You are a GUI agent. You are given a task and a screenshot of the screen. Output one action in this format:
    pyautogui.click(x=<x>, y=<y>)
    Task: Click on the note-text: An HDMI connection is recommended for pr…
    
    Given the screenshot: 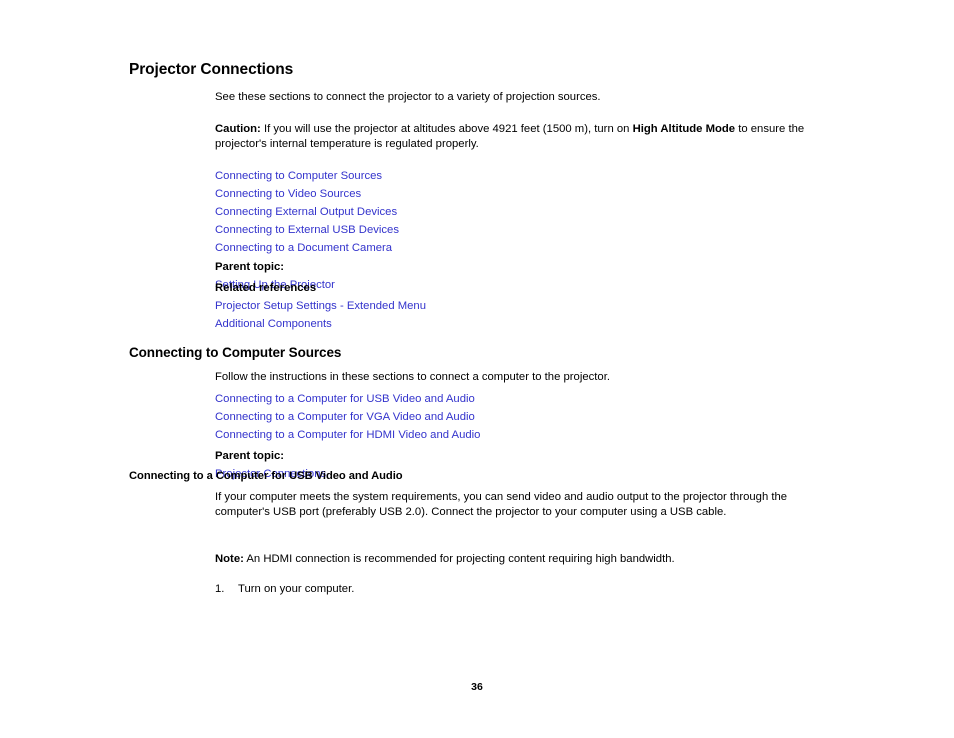 What is the action you would take?
    pyautogui.click(x=459, y=559)
    